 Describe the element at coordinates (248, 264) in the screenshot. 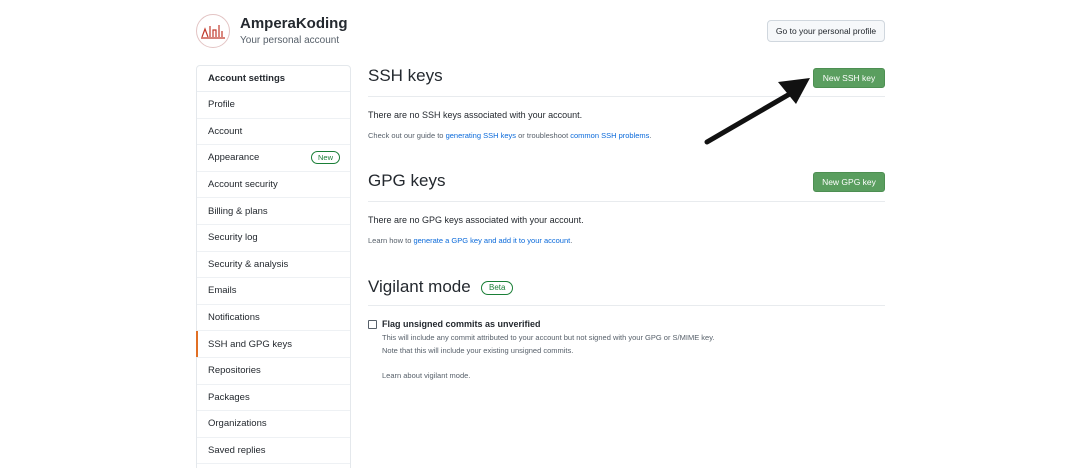

I see `sidebar-item-label: Security & analysis` at that location.